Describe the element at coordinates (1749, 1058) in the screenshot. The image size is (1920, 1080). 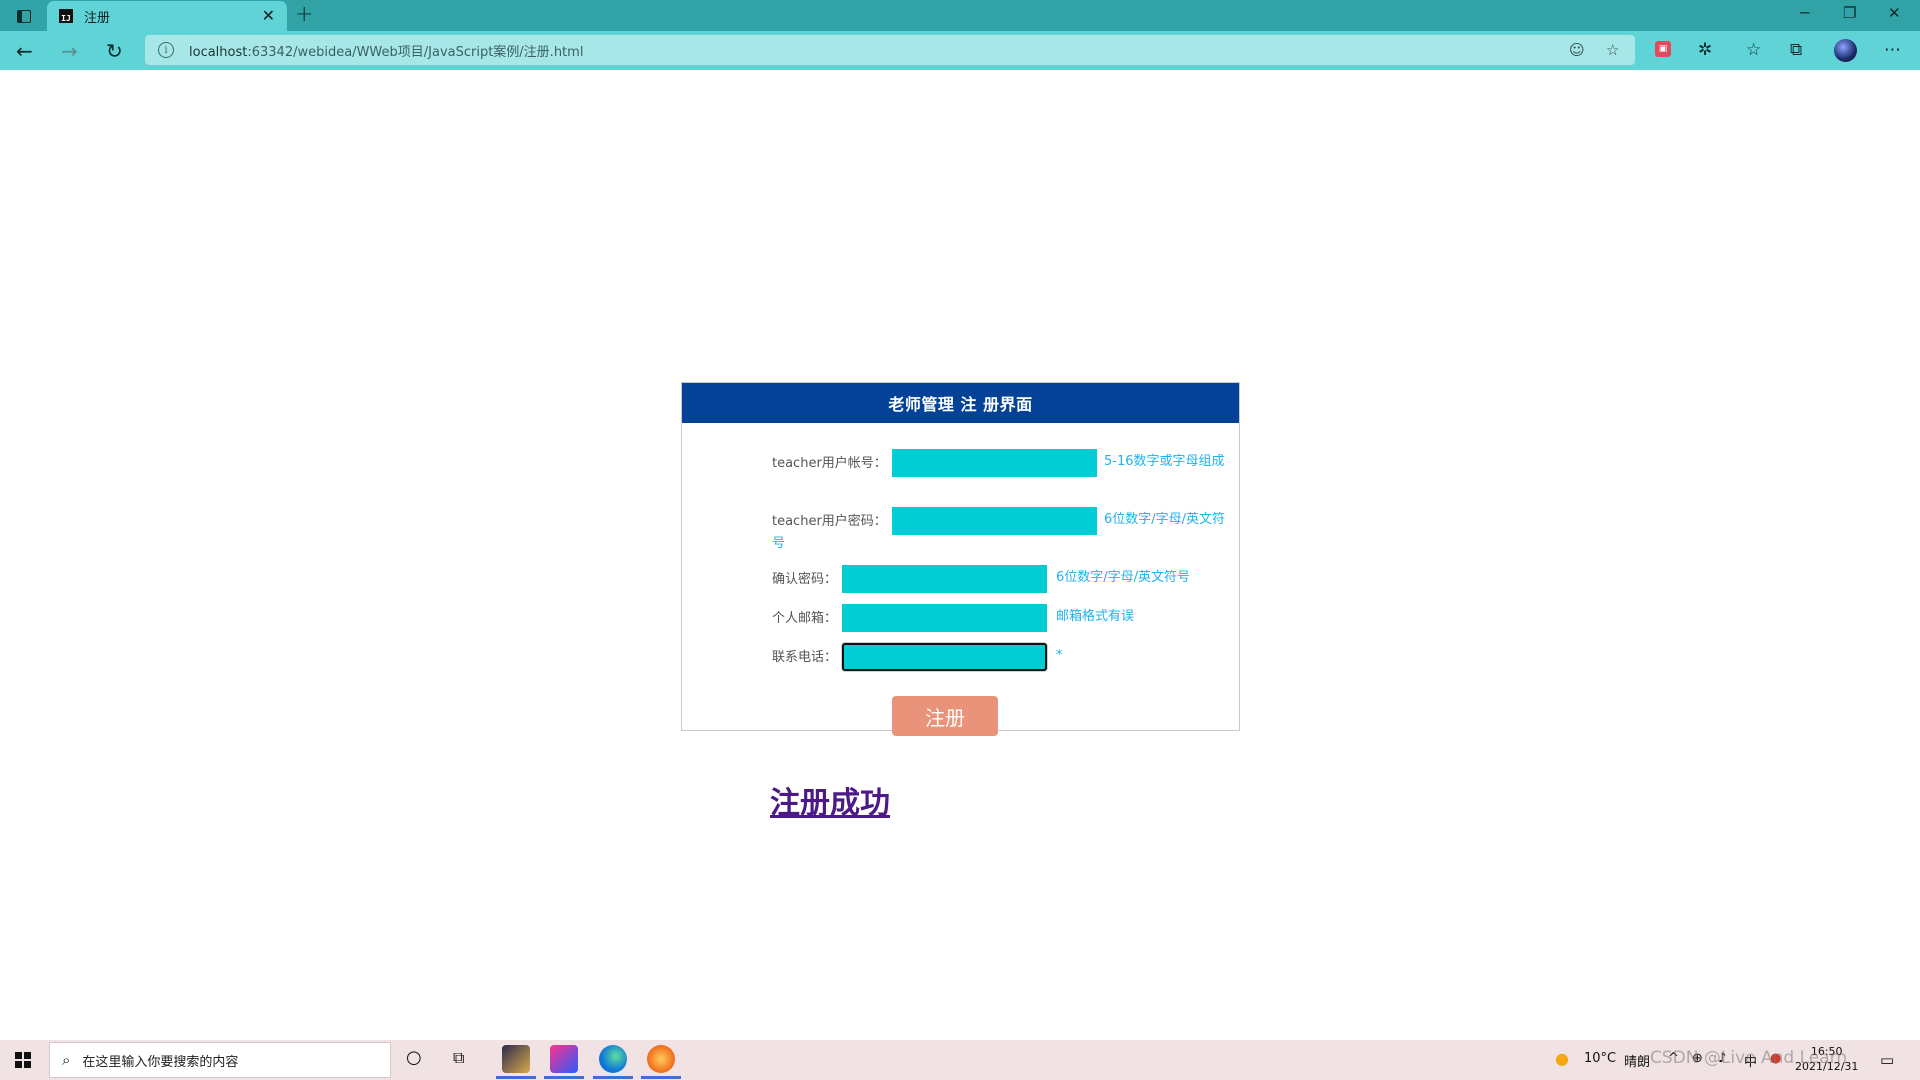
I see `csdn-watermark: CSDN @Live And Learn` at that location.